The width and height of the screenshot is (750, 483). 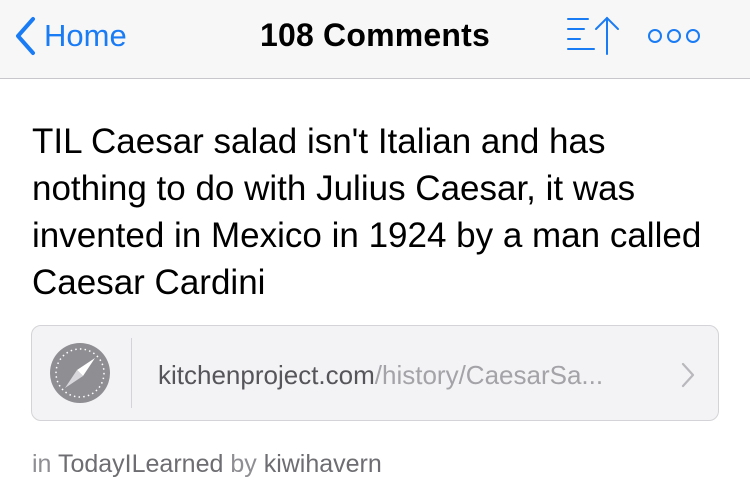 I want to click on post-meta: in TodayILearned by kiwihavern, so click(x=207, y=464).